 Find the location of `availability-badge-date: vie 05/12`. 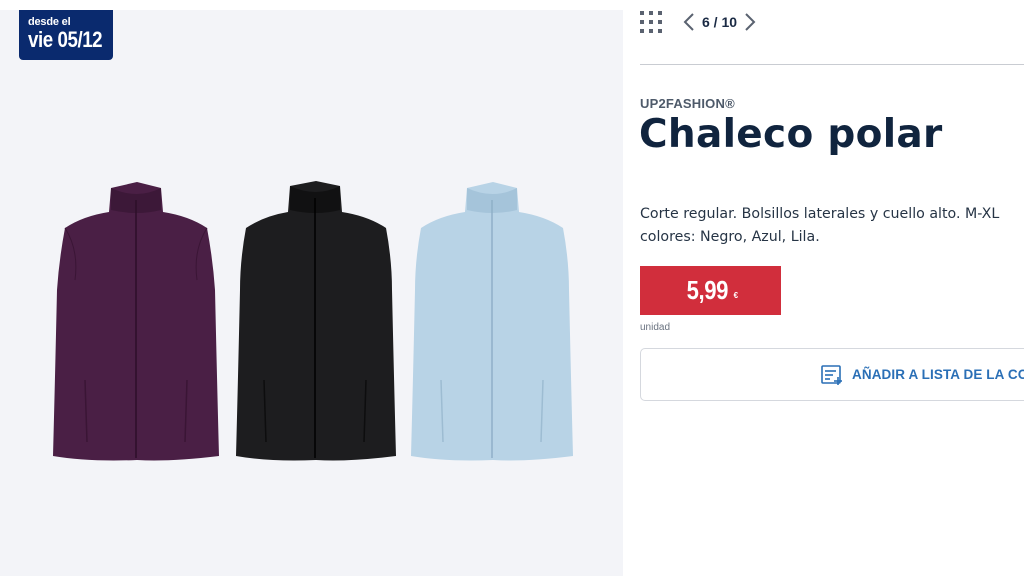

availability-badge-date: vie 05/12 is located at coordinates (65, 39).